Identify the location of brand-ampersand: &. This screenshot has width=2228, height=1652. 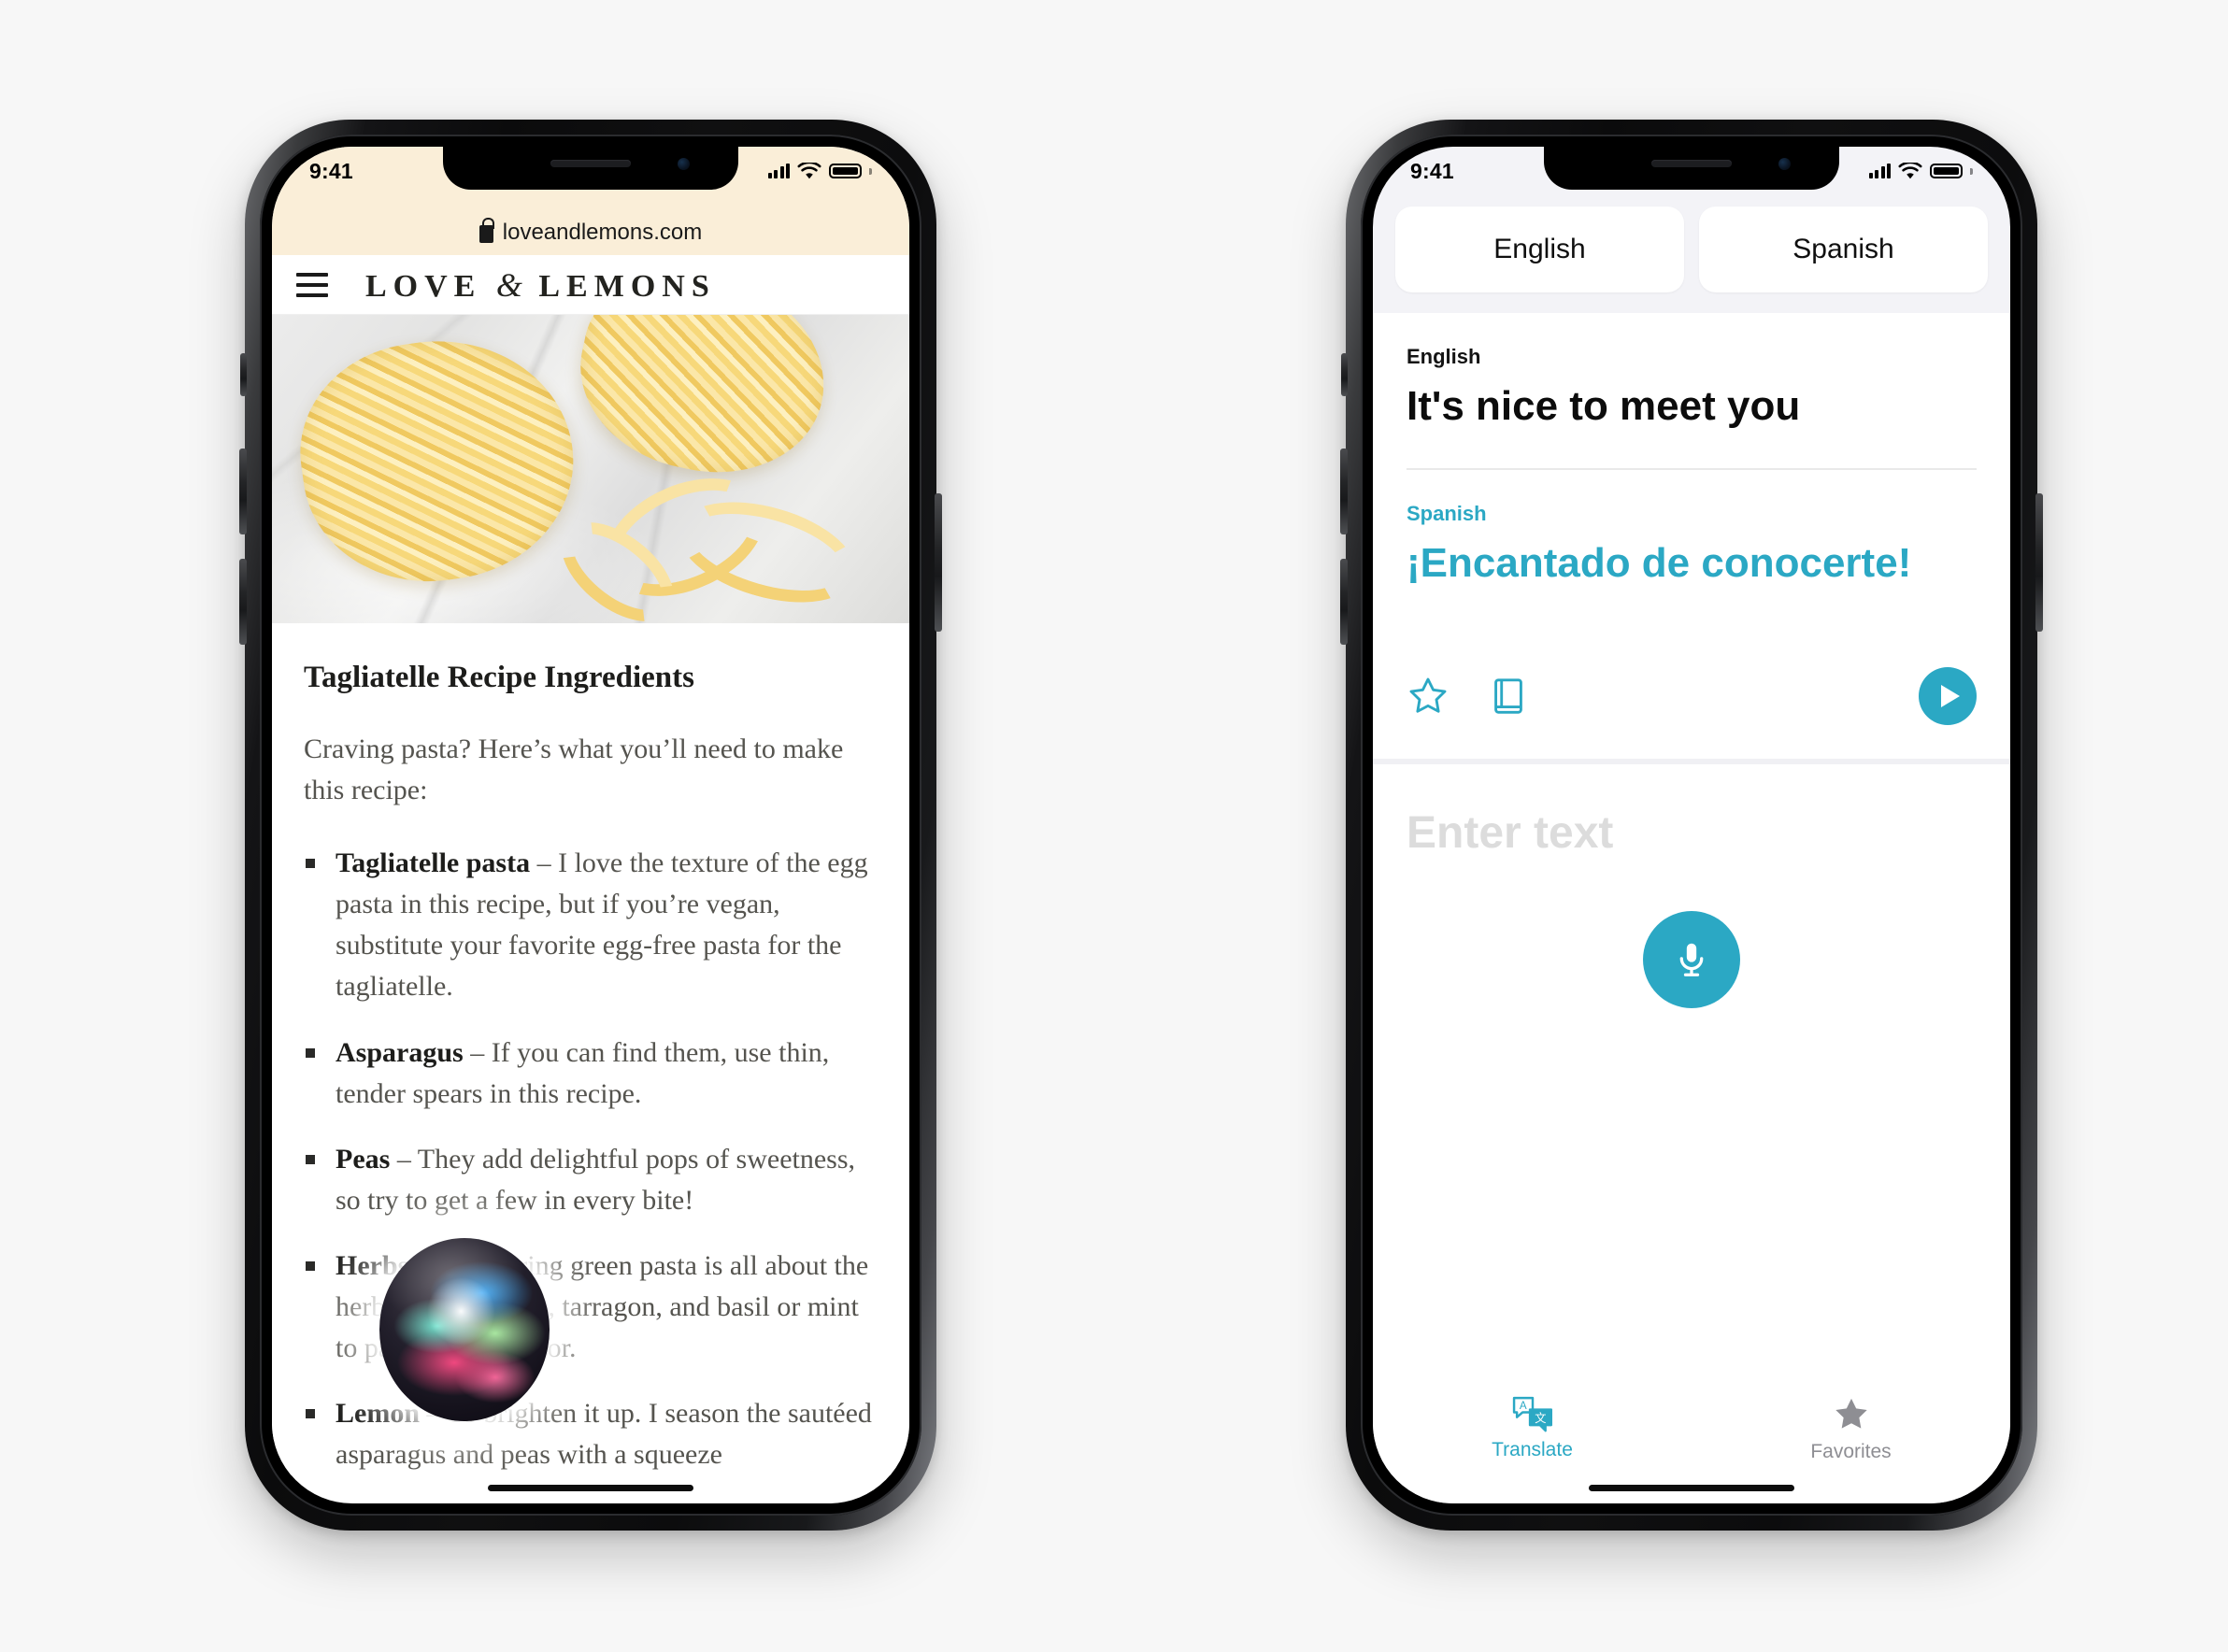
(510, 285).